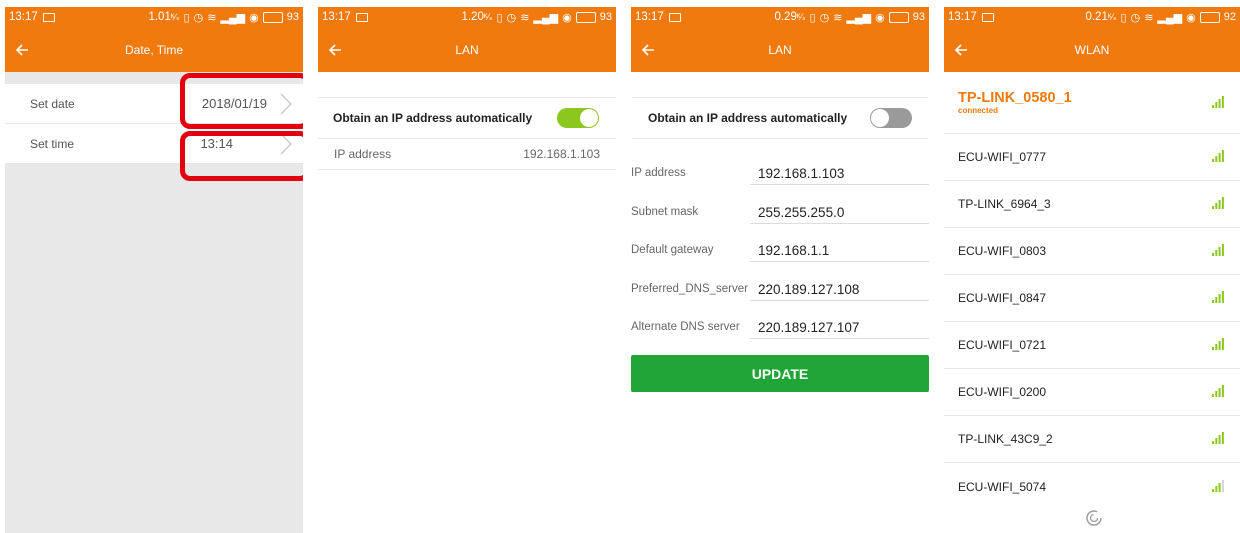  What do you see at coordinates (52, 103) in the screenshot?
I see `set-date-label: Set date` at bounding box center [52, 103].